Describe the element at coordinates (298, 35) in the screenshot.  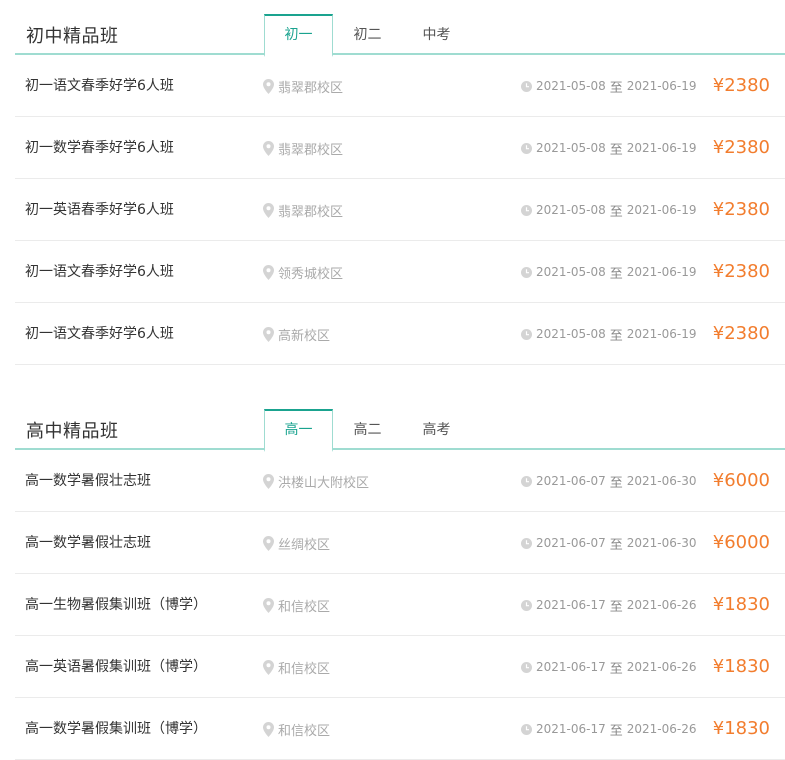
I see `tab-初一: 初一` at that location.